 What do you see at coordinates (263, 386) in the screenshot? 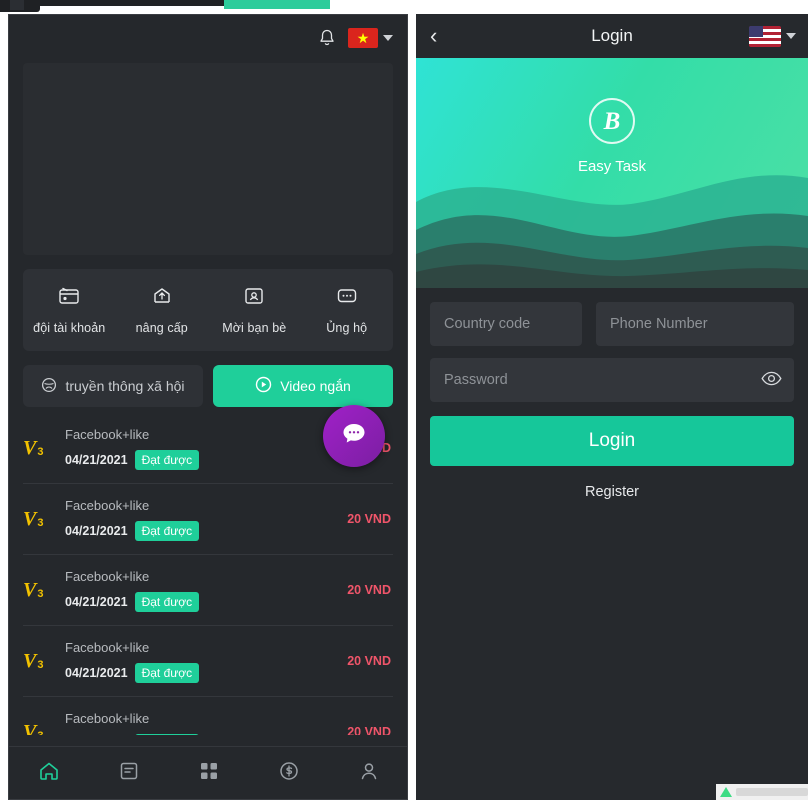
I see `play-icon` at bounding box center [263, 386].